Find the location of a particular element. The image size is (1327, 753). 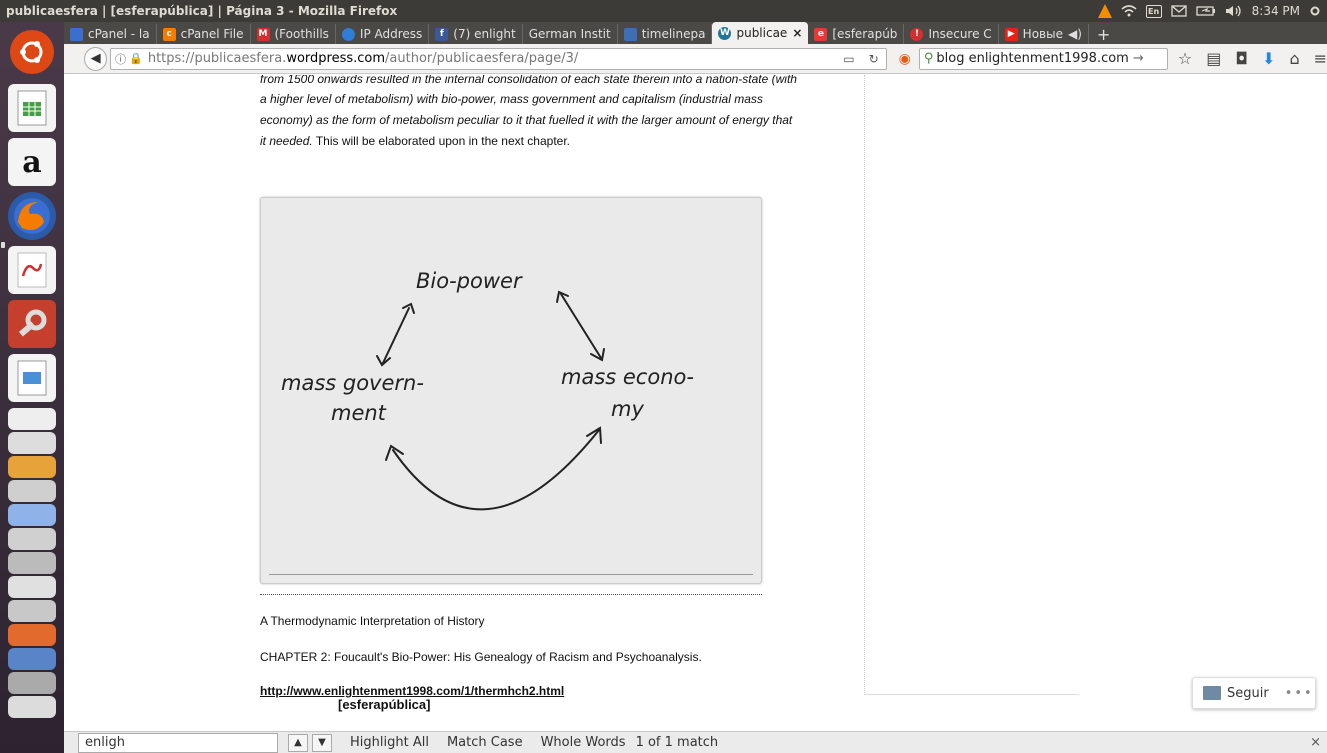

home-icon: ⌂ is located at coordinates (1294, 58).